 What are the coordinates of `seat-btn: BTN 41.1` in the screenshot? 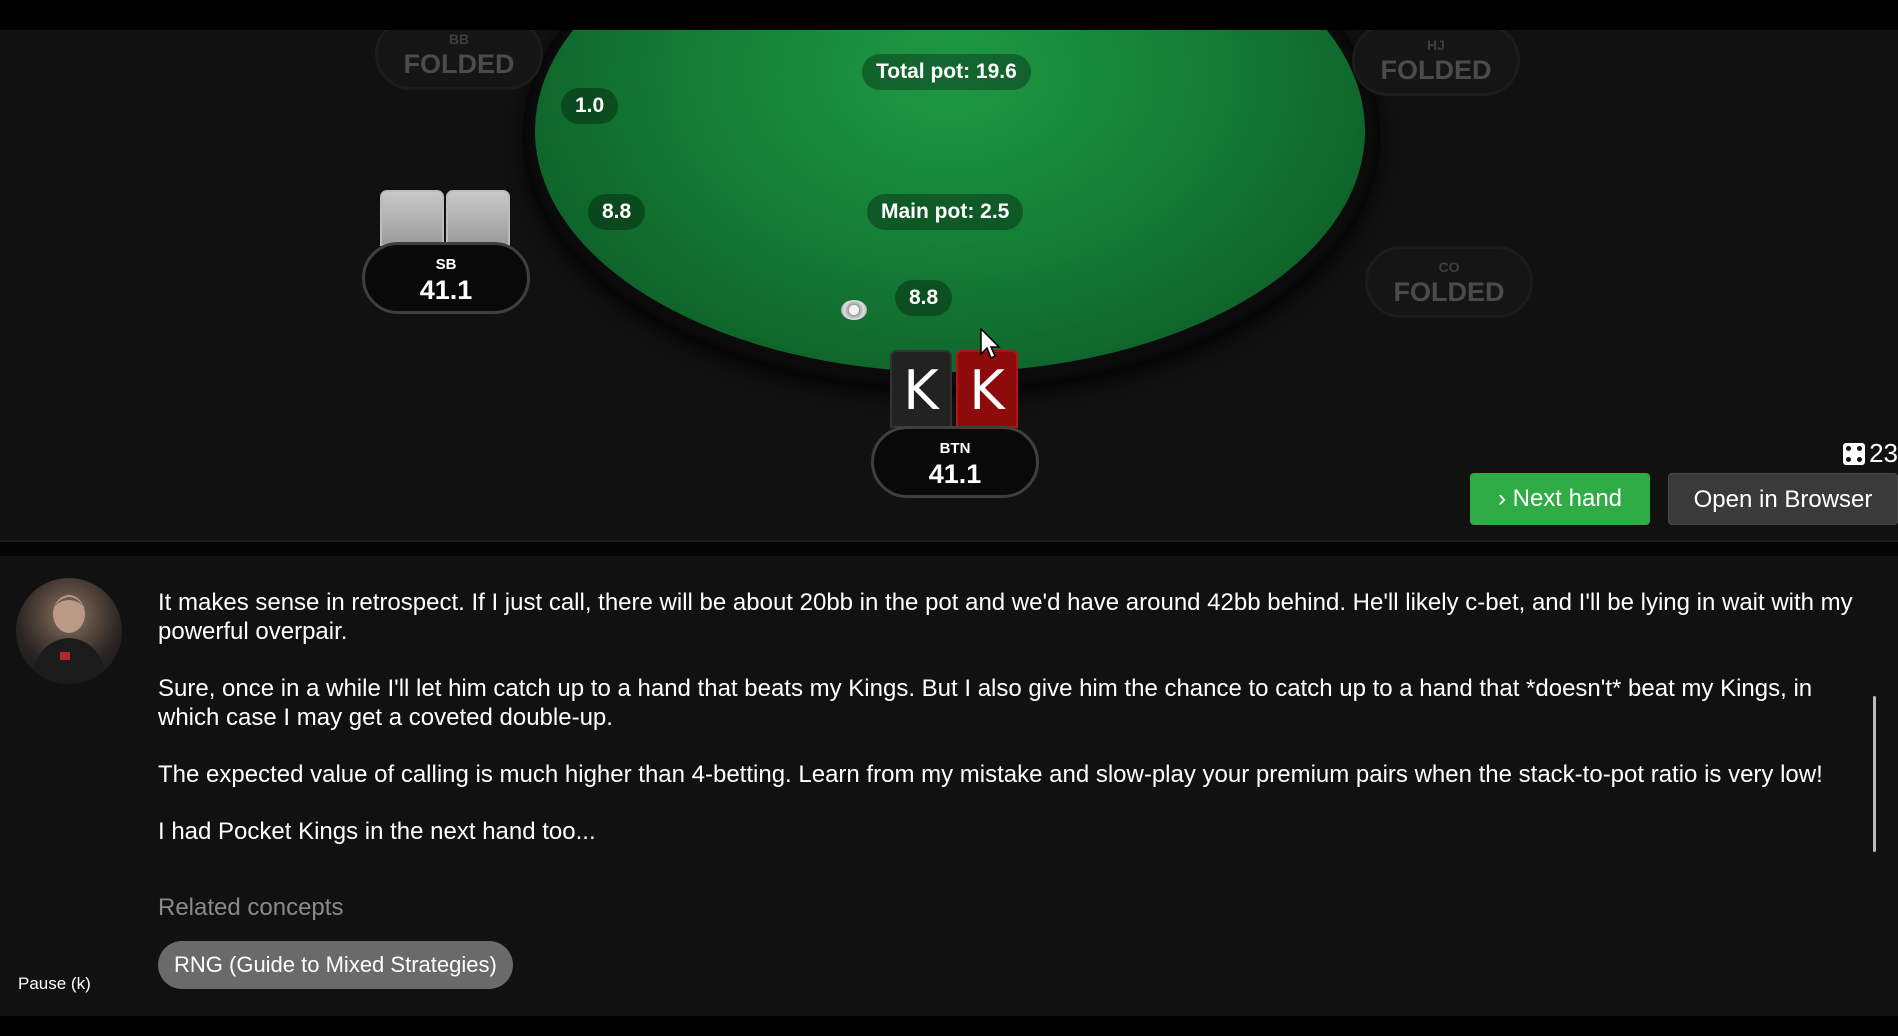 It's located at (955, 462).